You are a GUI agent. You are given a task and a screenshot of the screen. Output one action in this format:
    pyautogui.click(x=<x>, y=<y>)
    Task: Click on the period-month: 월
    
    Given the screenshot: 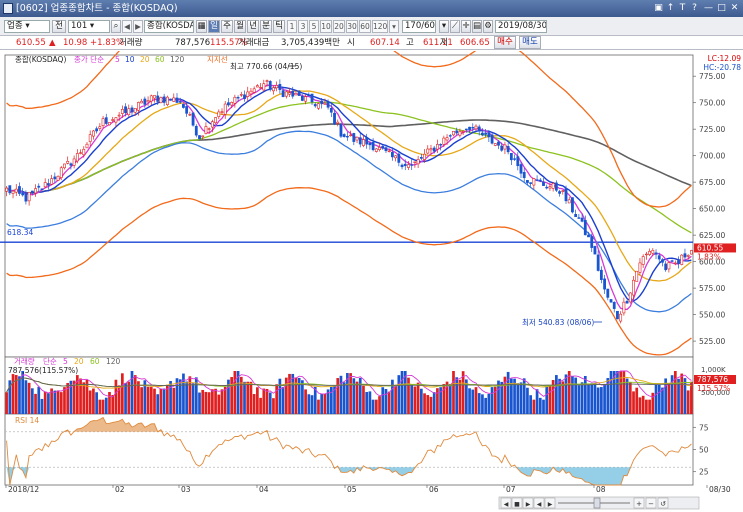 What is the action you would take?
    pyautogui.click(x=240, y=26)
    